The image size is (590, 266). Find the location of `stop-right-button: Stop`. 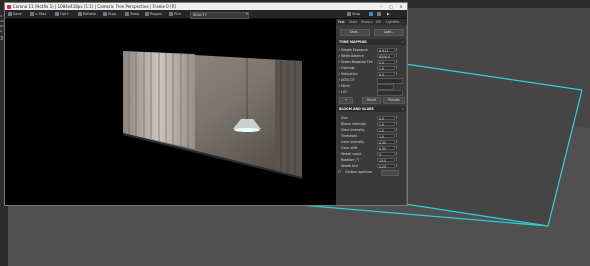

stop-right-button: Stop is located at coordinates (353, 14).